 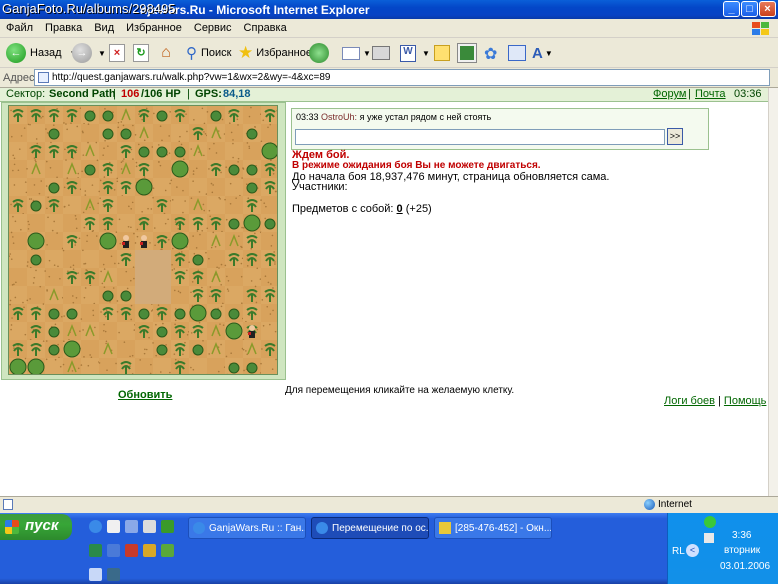 What do you see at coordinates (265, 26) in the screenshot?
I see `menu-help: Справка` at bounding box center [265, 26].